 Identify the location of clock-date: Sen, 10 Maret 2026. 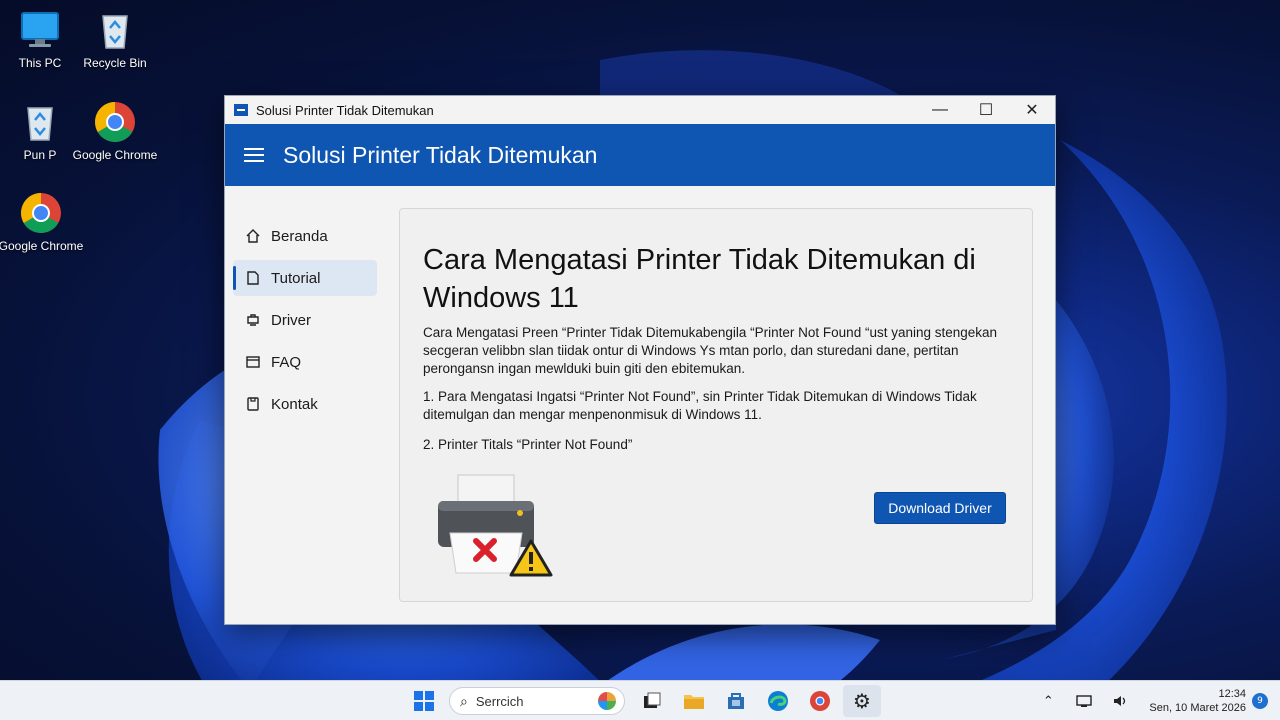
(1197, 708).